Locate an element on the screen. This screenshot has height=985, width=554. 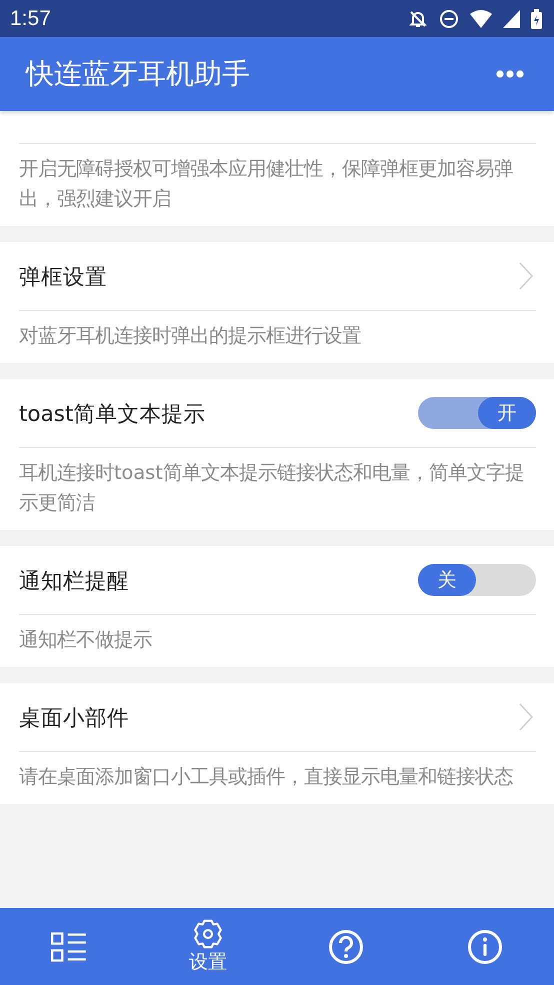
nav-tab: 设置 is located at coordinates (207, 946).